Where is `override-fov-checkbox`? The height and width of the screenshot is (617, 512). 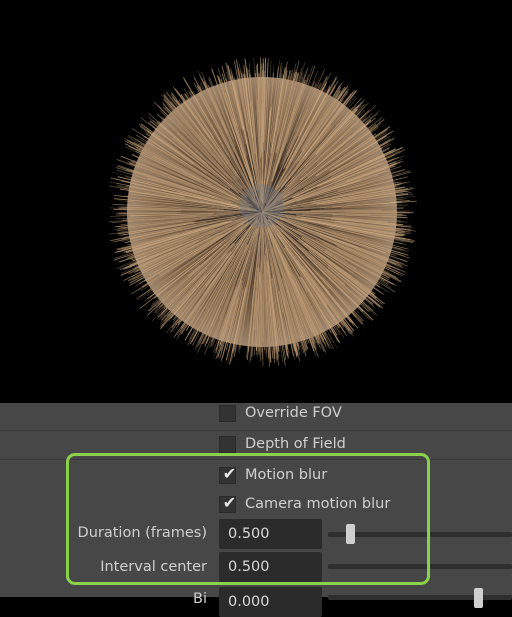 override-fov-checkbox is located at coordinates (227, 413).